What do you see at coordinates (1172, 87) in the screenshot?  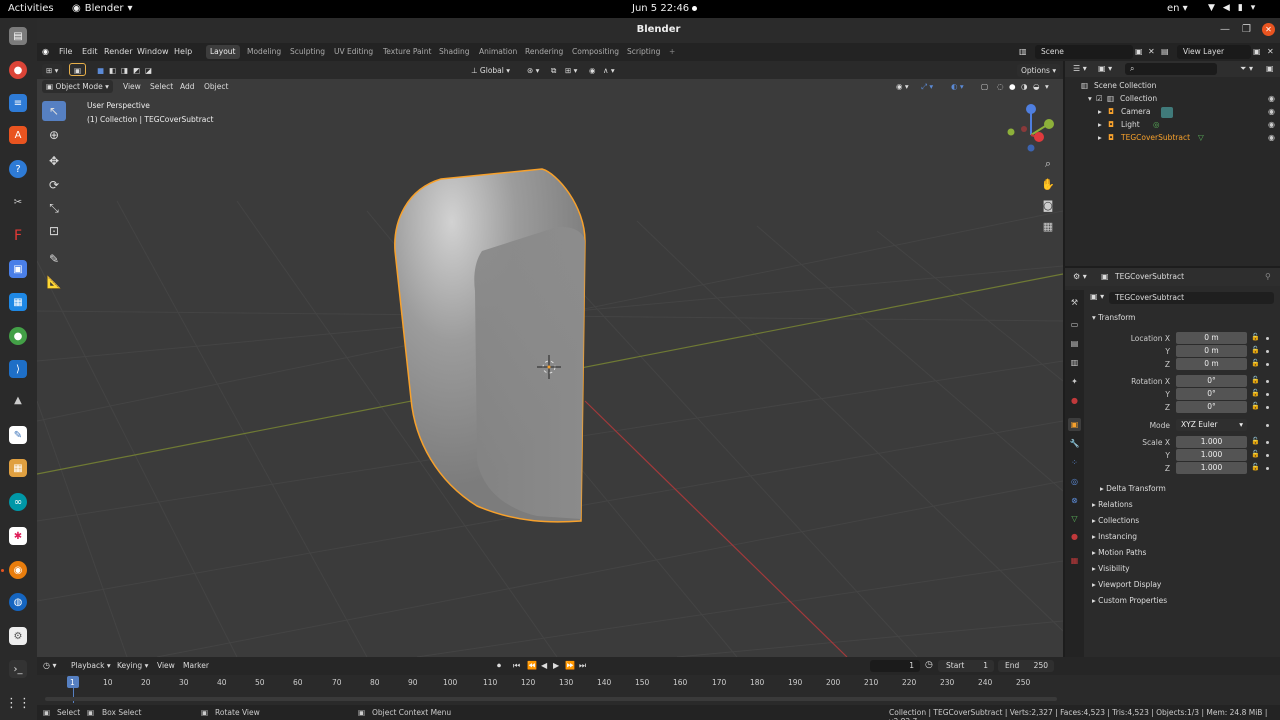 I see `outliner-row-scene-collection: ▥ Scene Collection` at bounding box center [1172, 87].